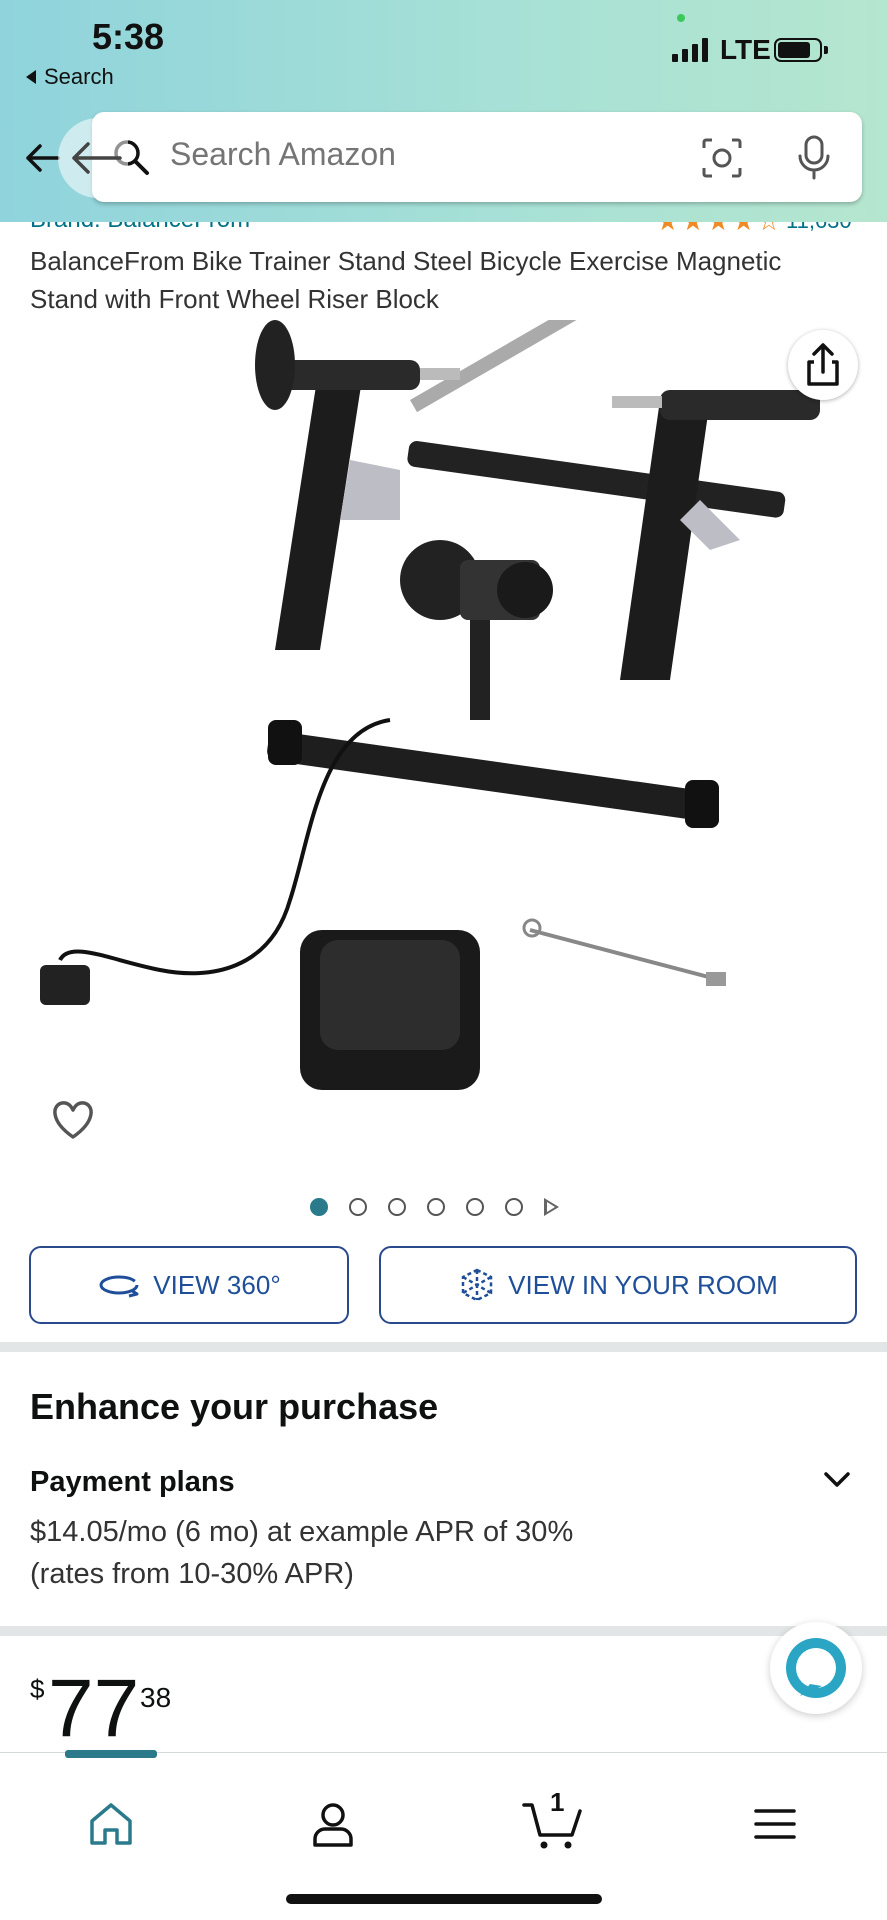 The width and height of the screenshot is (887, 1920). What do you see at coordinates (42, 158) in the screenshot?
I see `back-arrow-icon` at bounding box center [42, 158].